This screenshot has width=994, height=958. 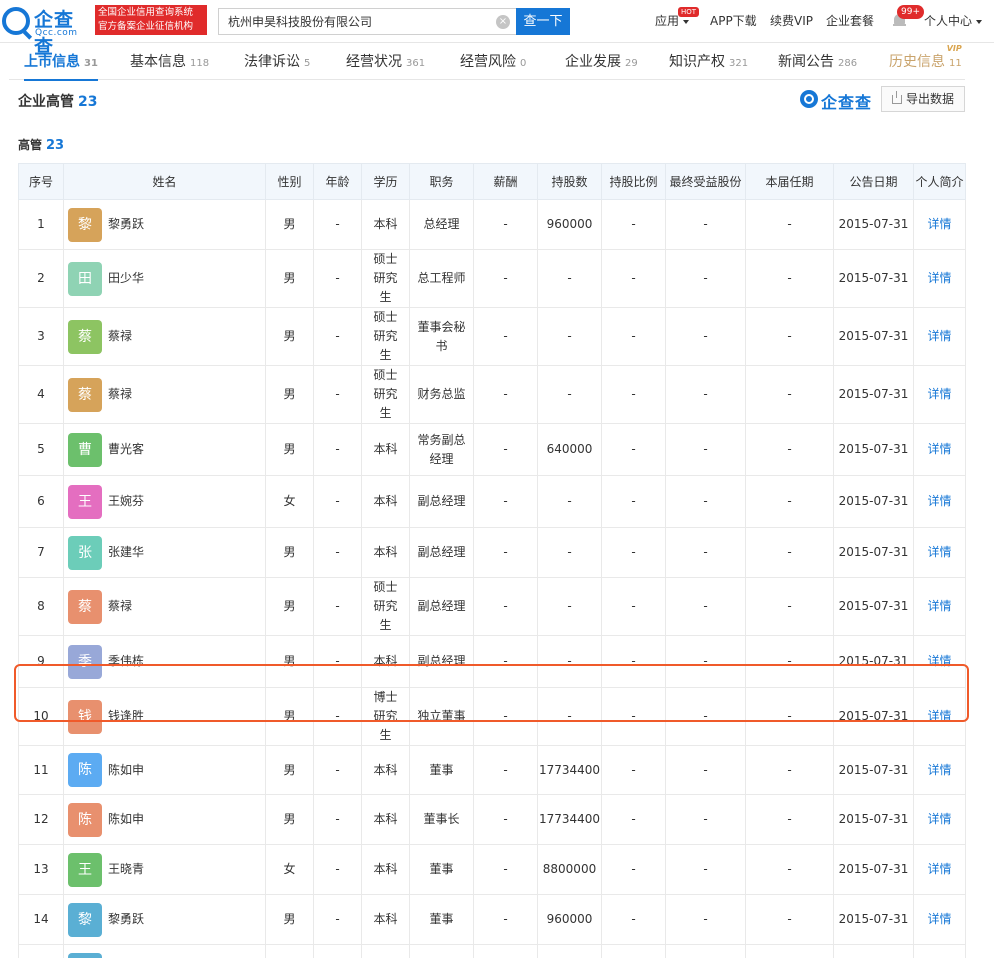 What do you see at coordinates (633, 181) in the screenshot?
I see `col-header: 持股比例` at bounding box center [633, 181].